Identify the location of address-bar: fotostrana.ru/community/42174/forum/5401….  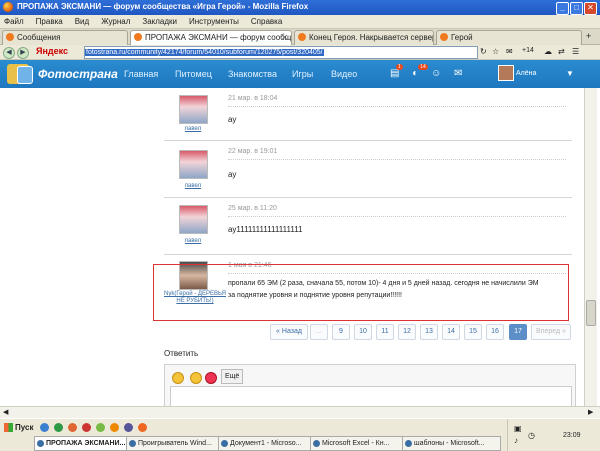
(281, 52).